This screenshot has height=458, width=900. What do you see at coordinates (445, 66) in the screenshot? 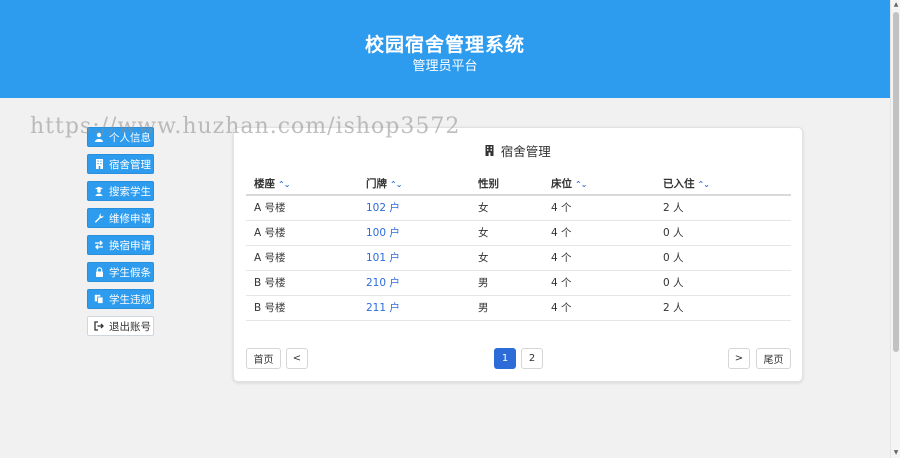
I see `app-subtitle: 管理员平台` at bounding box center [445, 66].